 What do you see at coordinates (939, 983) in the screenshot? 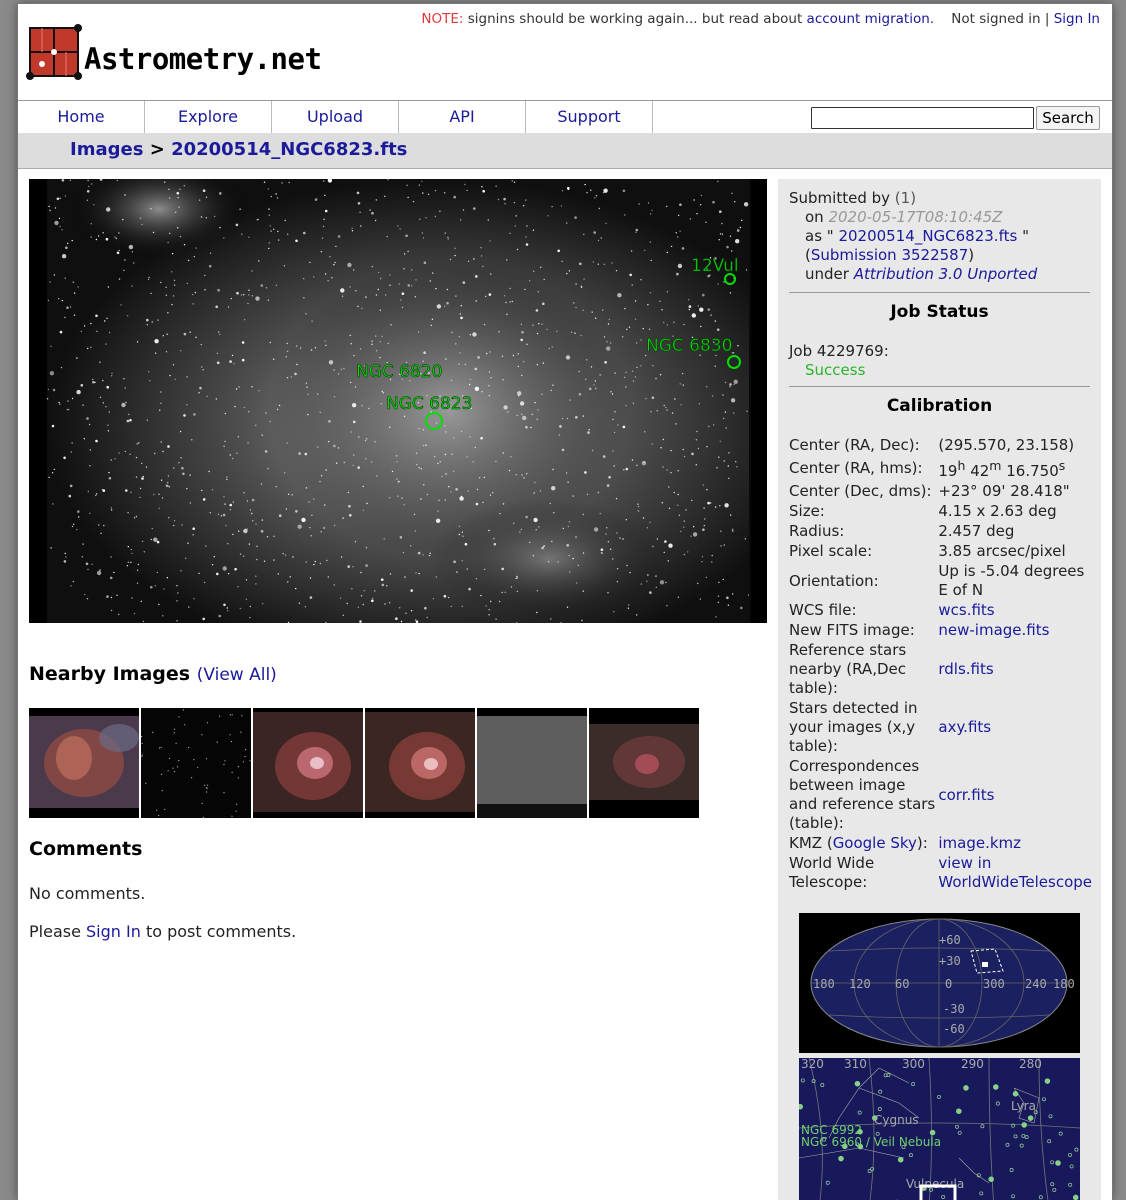
I see `all-sky-map: 180 120 60 0 300 240 180 +60 +30 -30 -60` at bounding box center [939, 983].